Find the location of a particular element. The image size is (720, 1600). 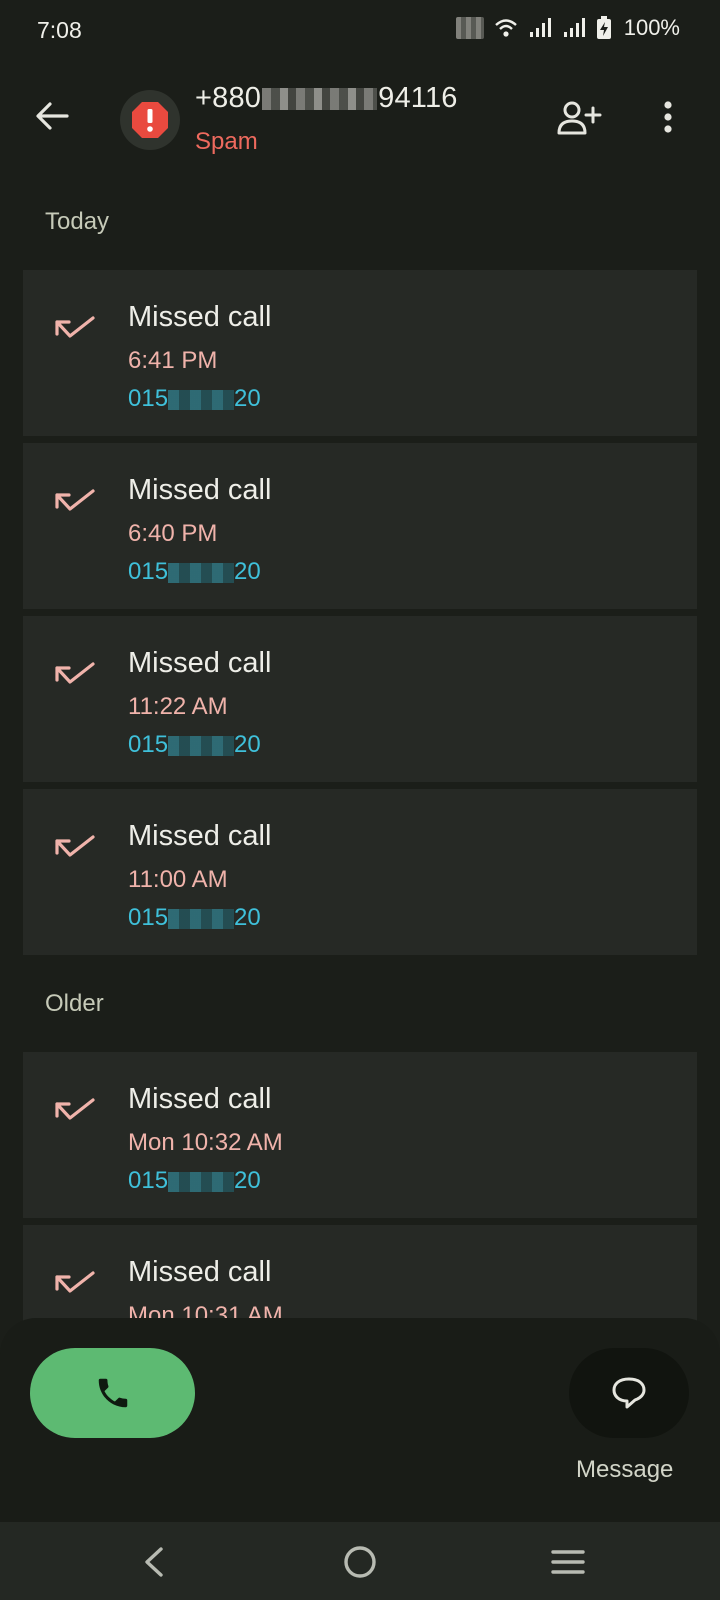

number-suffix: 94116 is located at coordinates (418, 98).